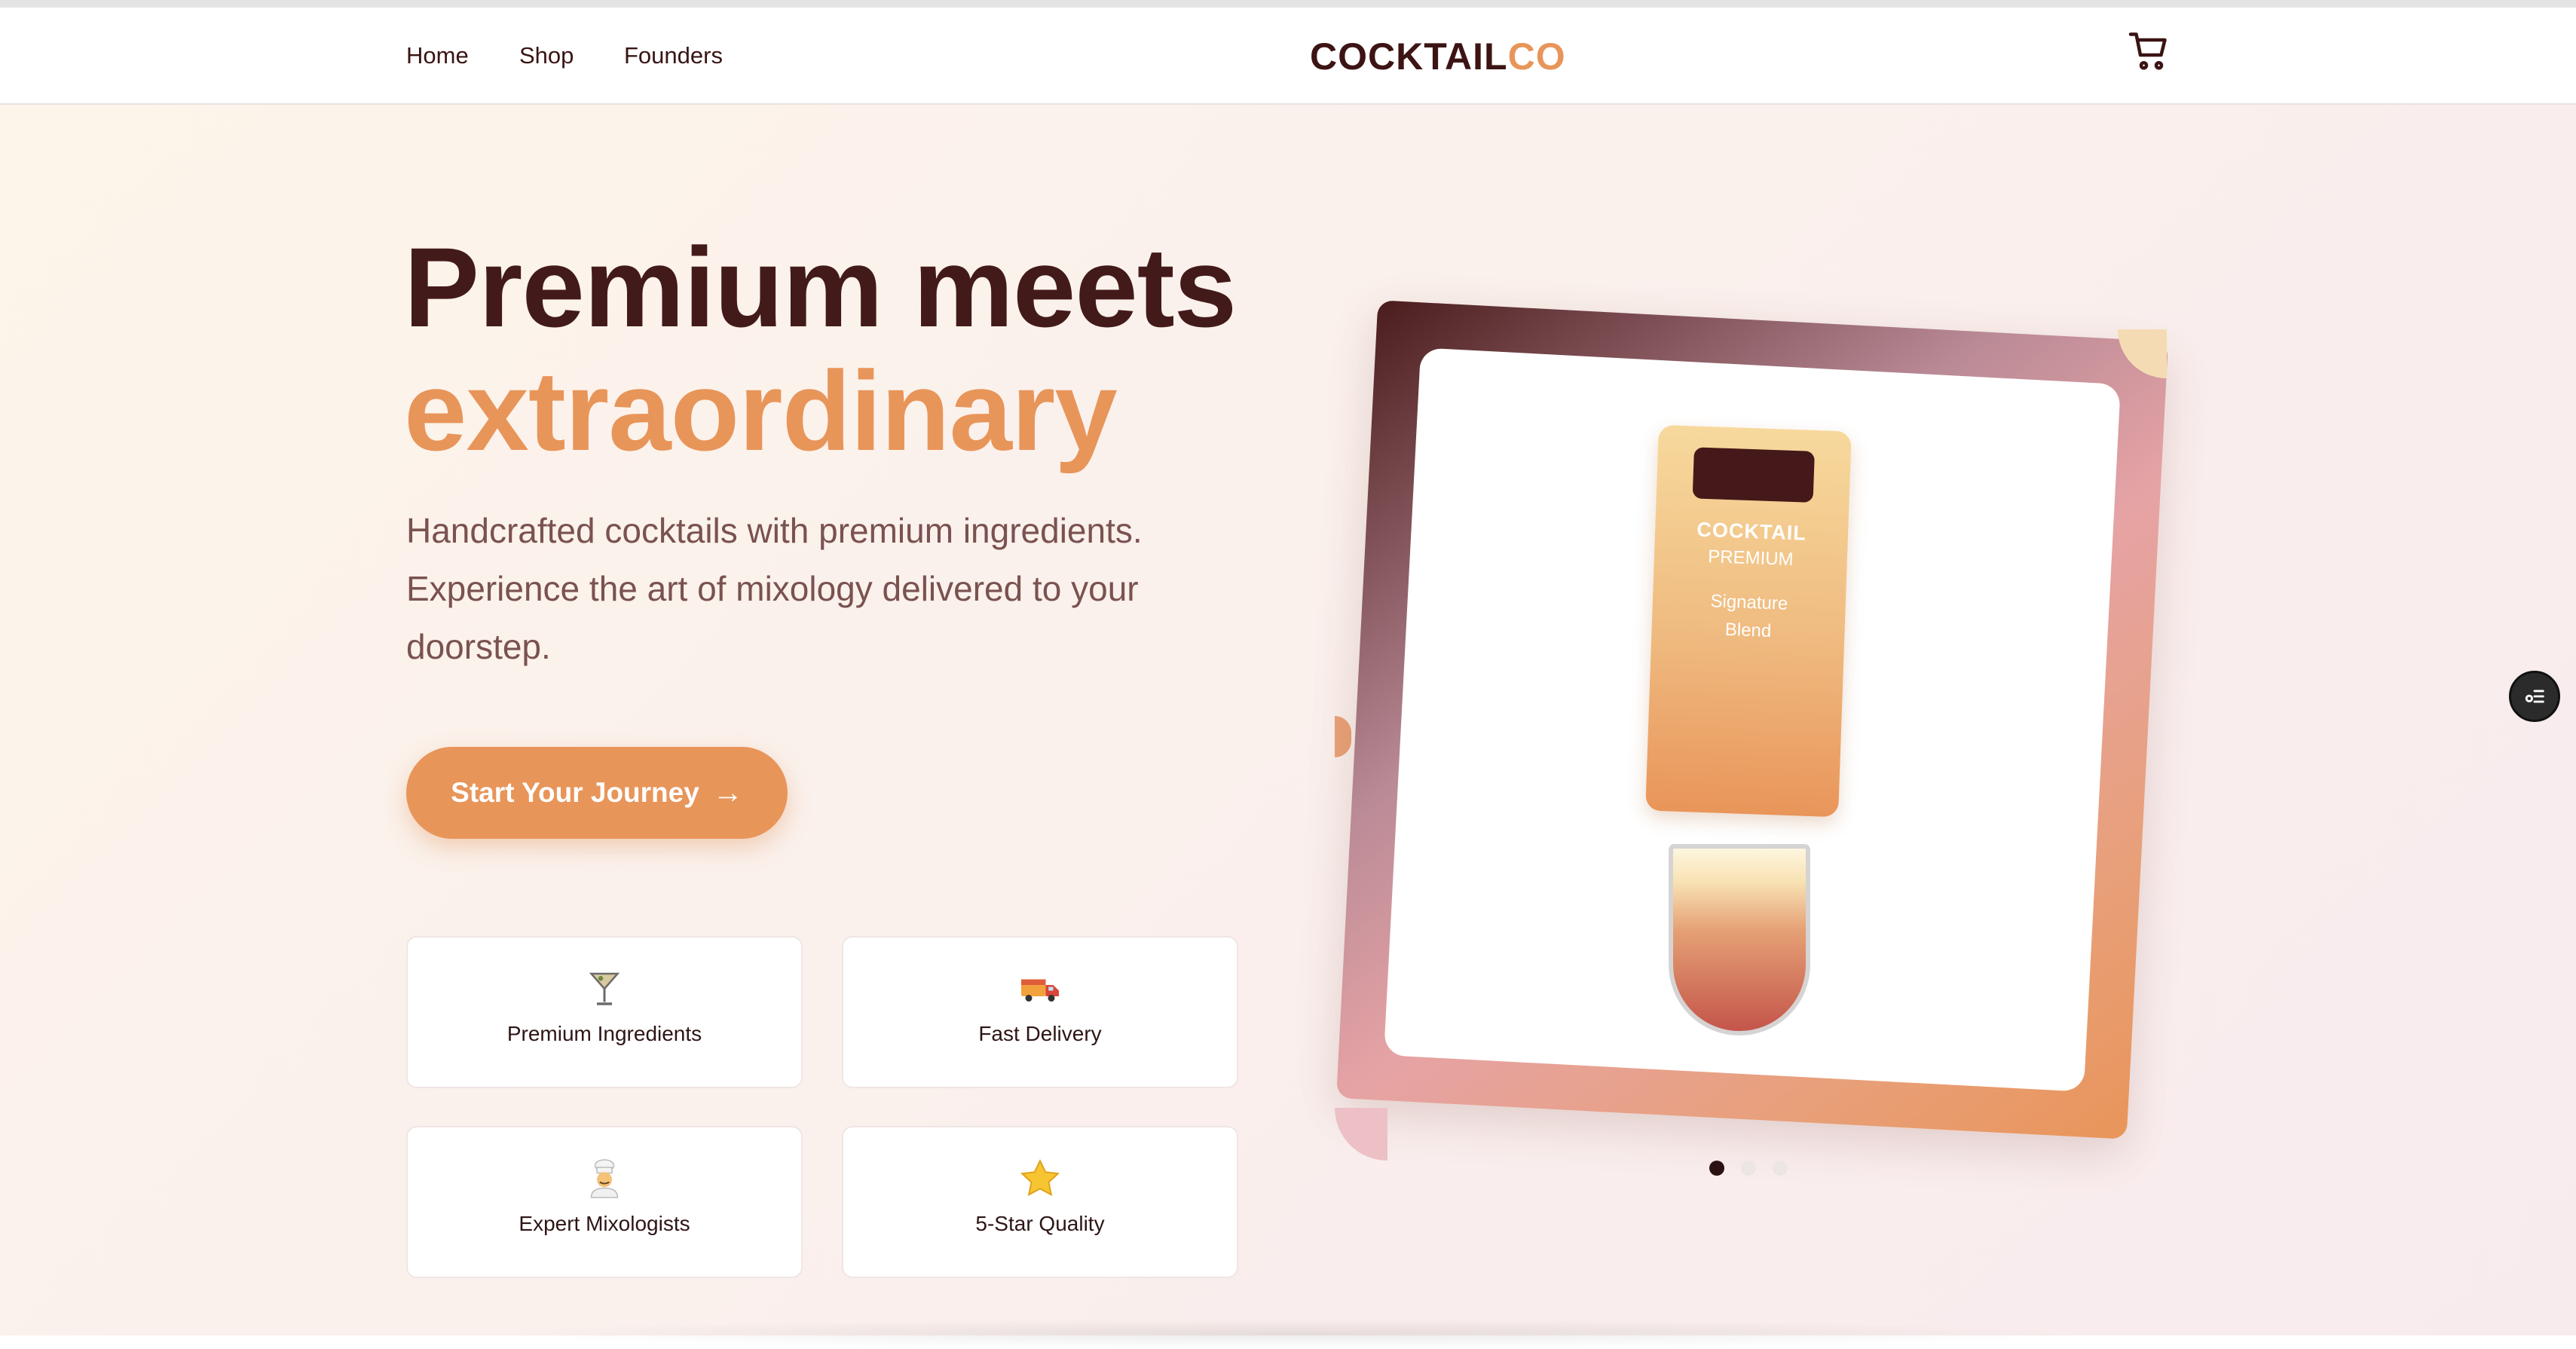 The image size is (2576, 1349). What do you see at coordinates (575, 792) in the screenshot?
I see `cta-label: Start Your Journey` at bounding box center [575, 792].